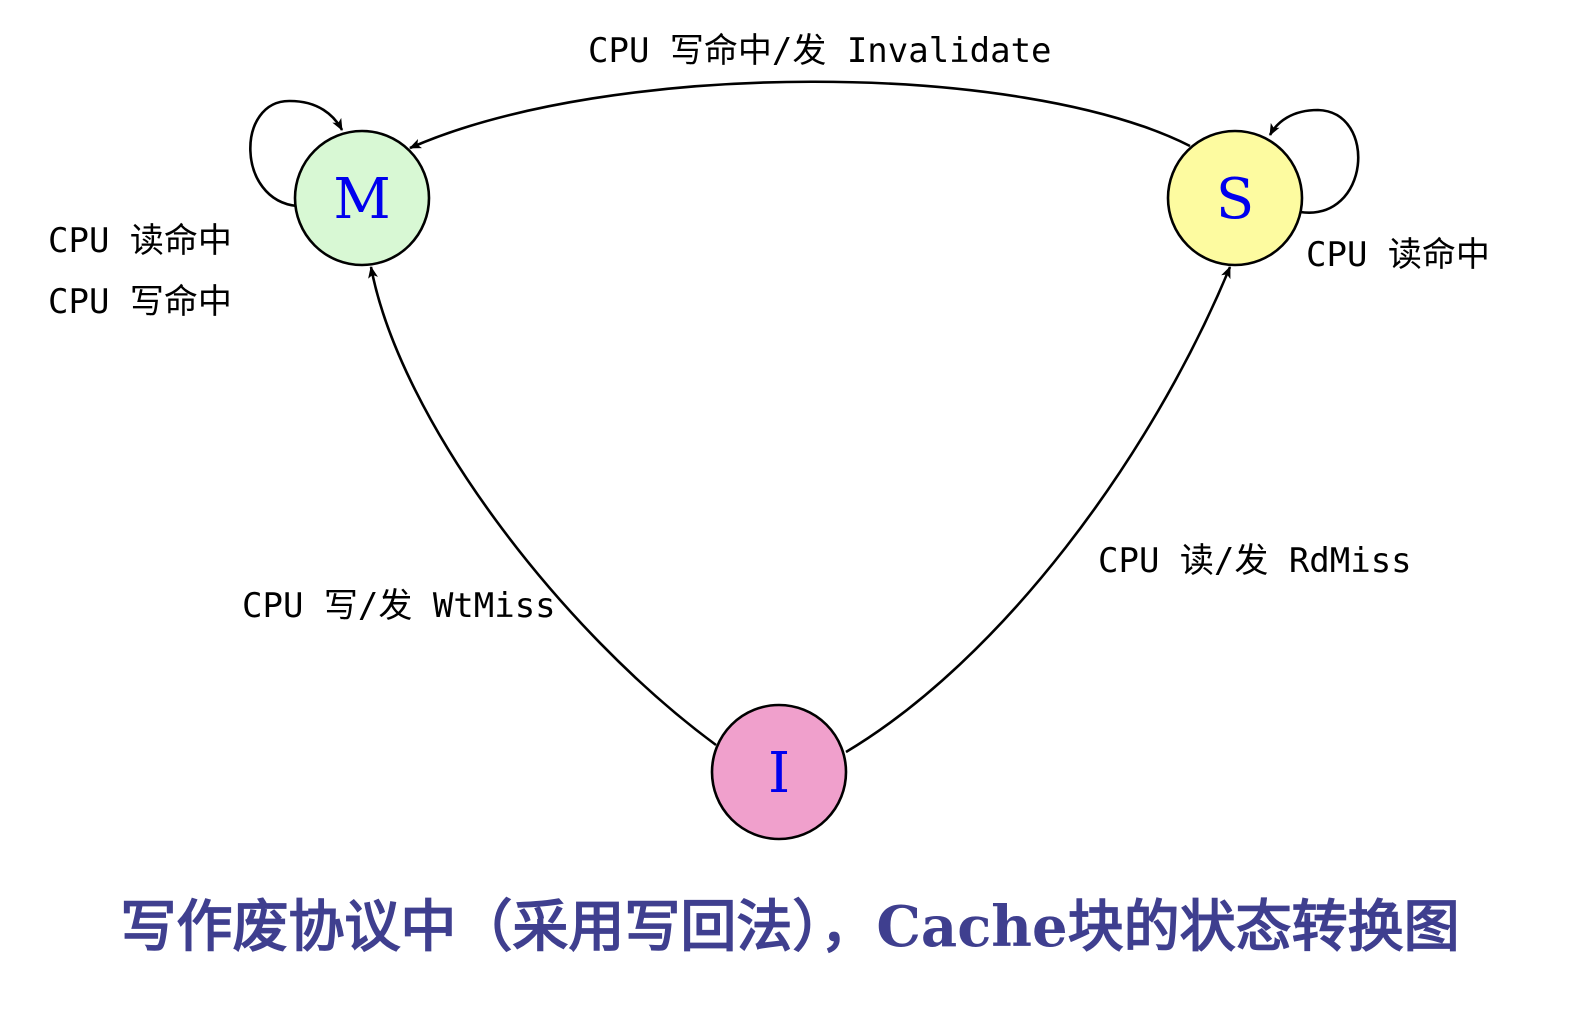 This screenshot has height=1020, width=1580. I want to click on label-i-to-m: CPU 写/发 WtMiss, so click(399, 606).